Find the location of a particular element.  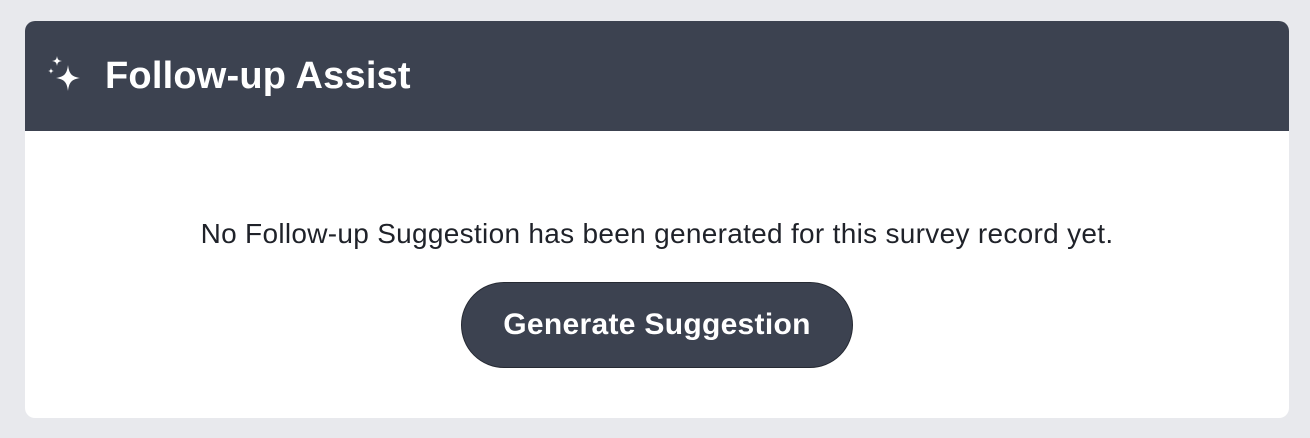

generate-suggestion-button: Generate Suggestion is located at coordinates (657, 325).